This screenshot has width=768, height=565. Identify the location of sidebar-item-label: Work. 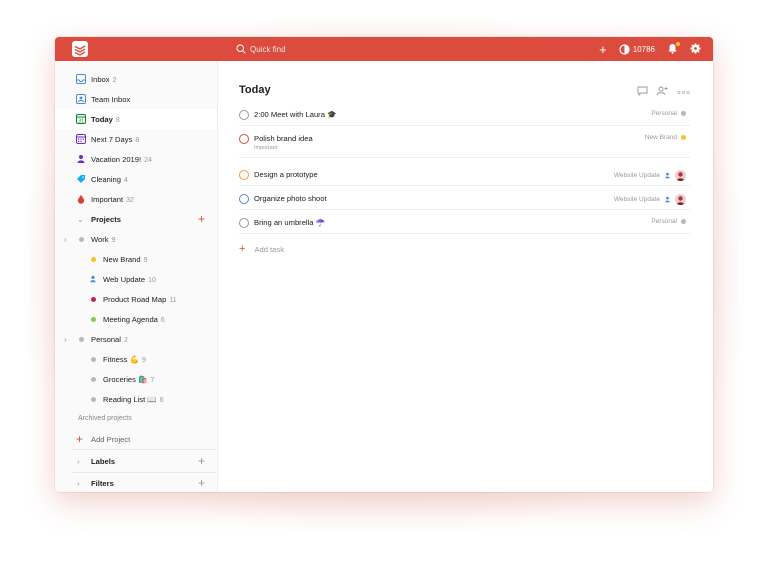
(100, 239).